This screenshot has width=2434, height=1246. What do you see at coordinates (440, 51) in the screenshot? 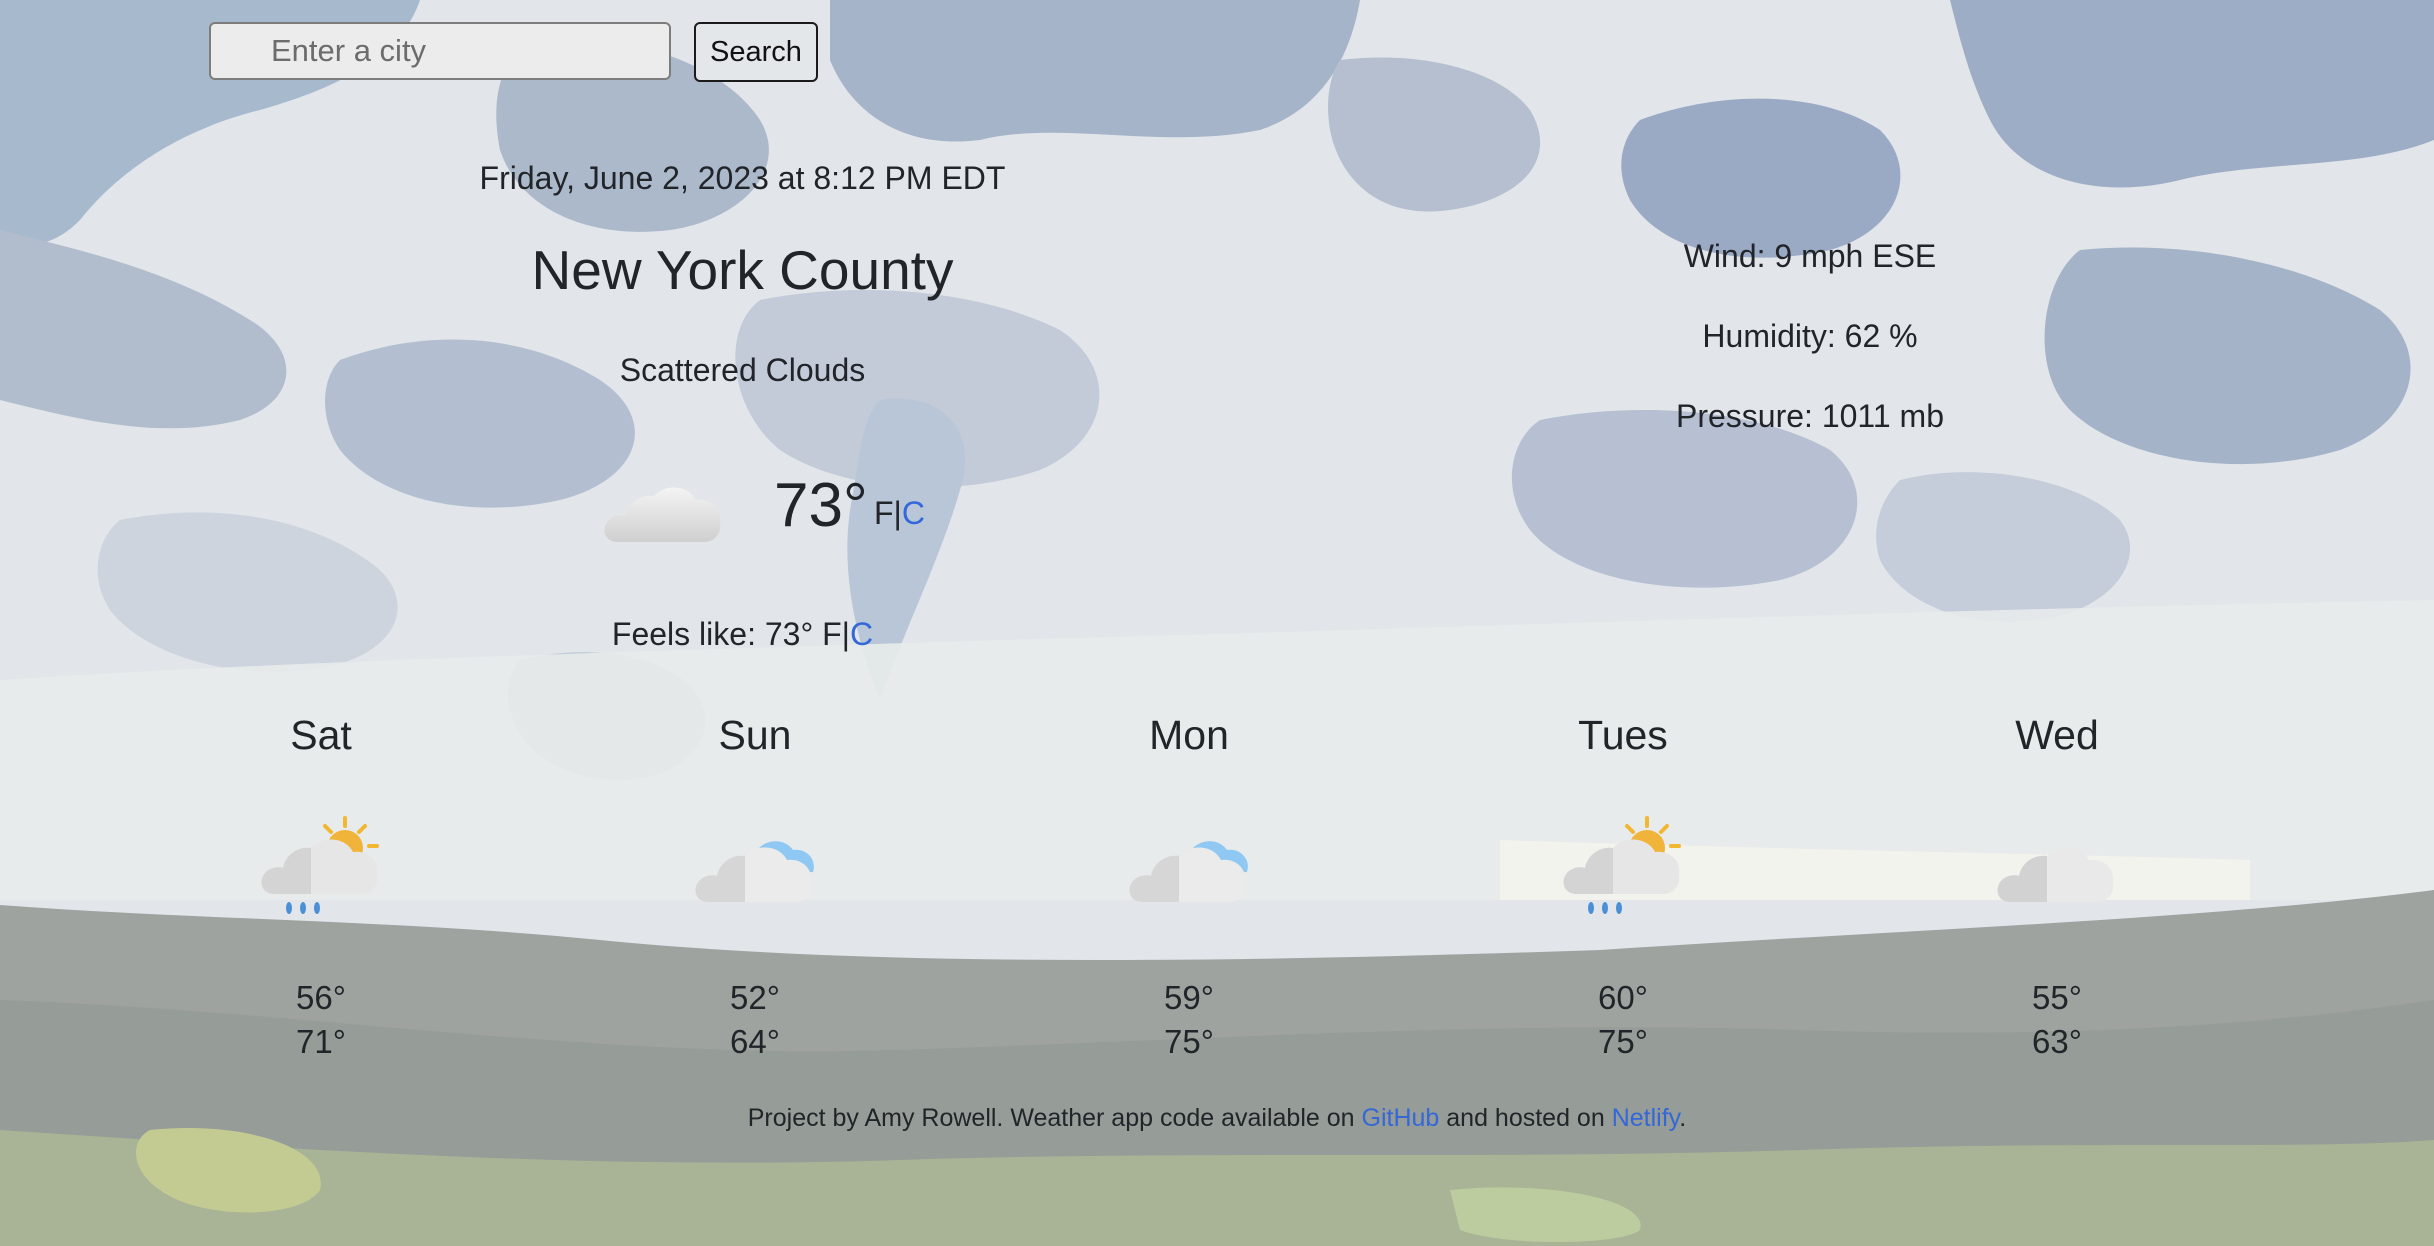
I see `search-input` at bounding box center [440, 51].